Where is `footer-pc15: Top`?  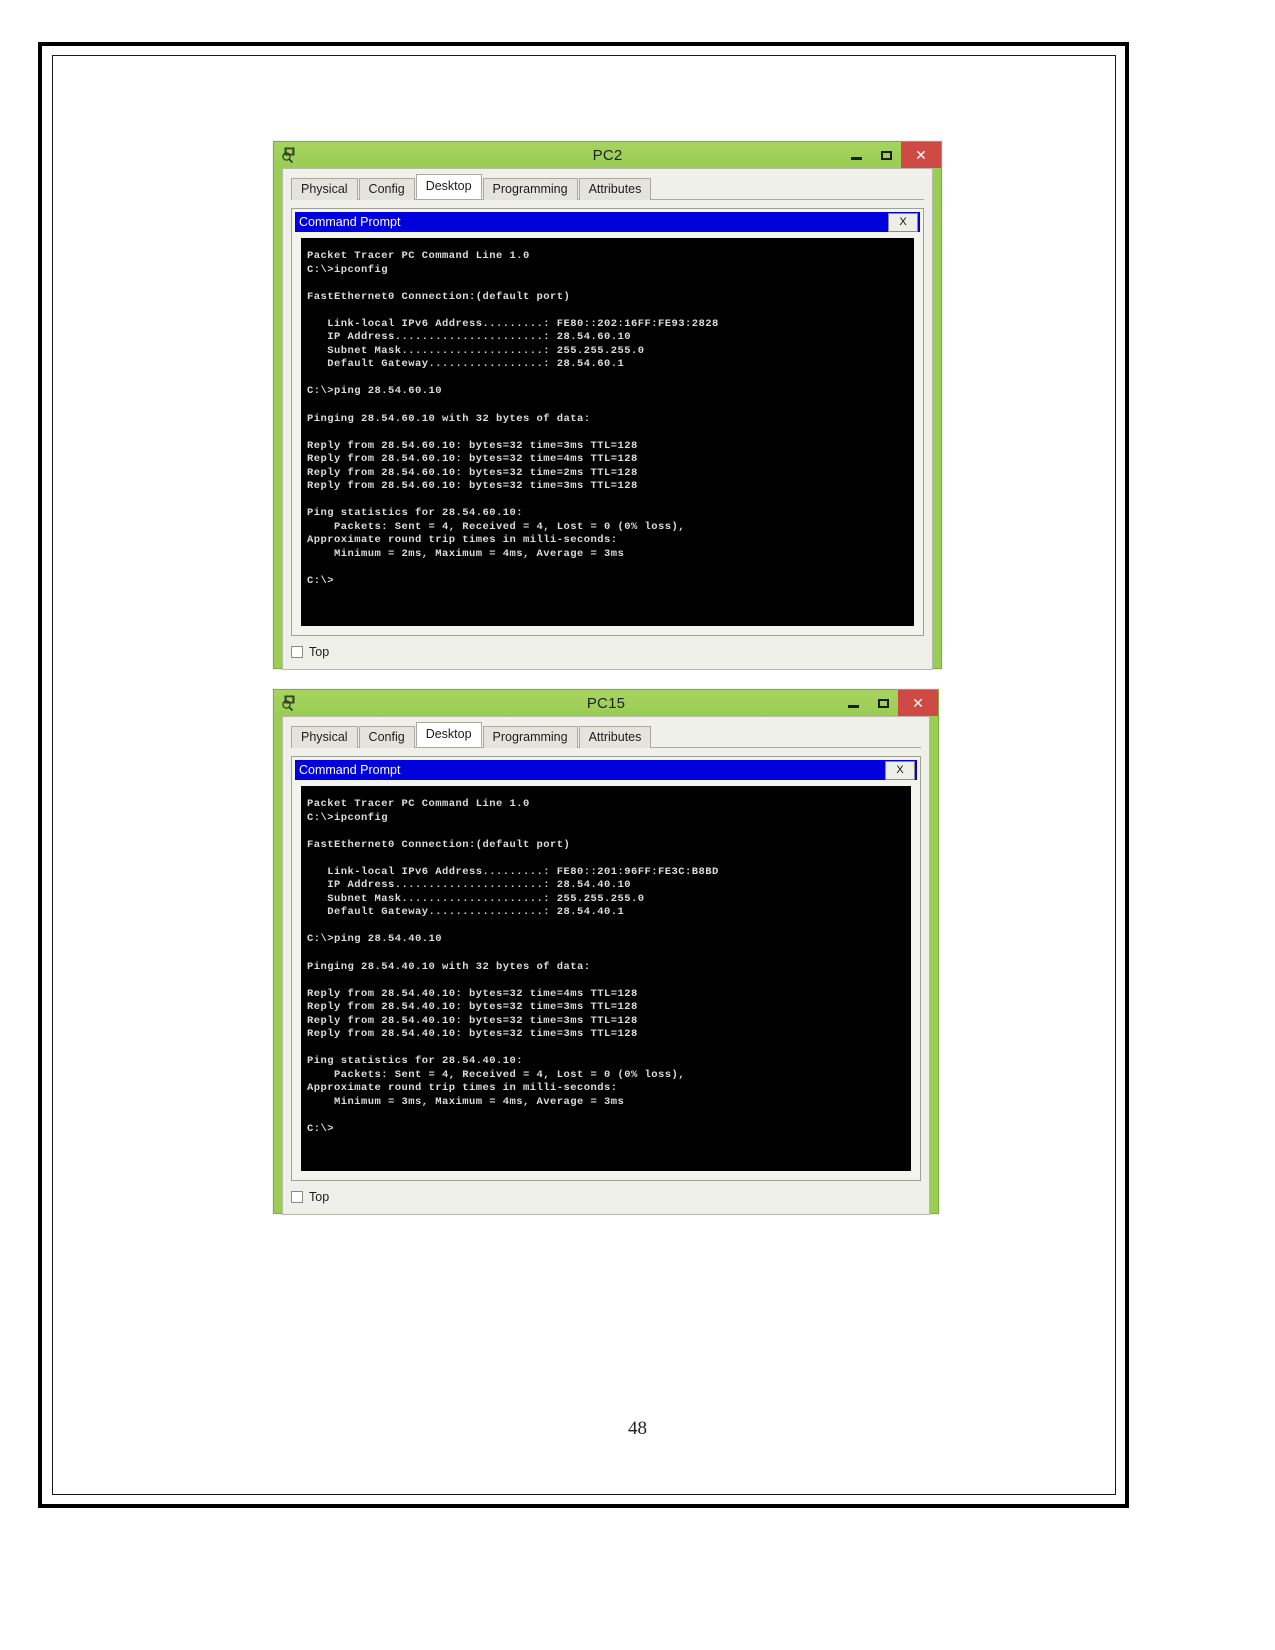 footer-pc15: Top is located at coordinates (606, 1197).